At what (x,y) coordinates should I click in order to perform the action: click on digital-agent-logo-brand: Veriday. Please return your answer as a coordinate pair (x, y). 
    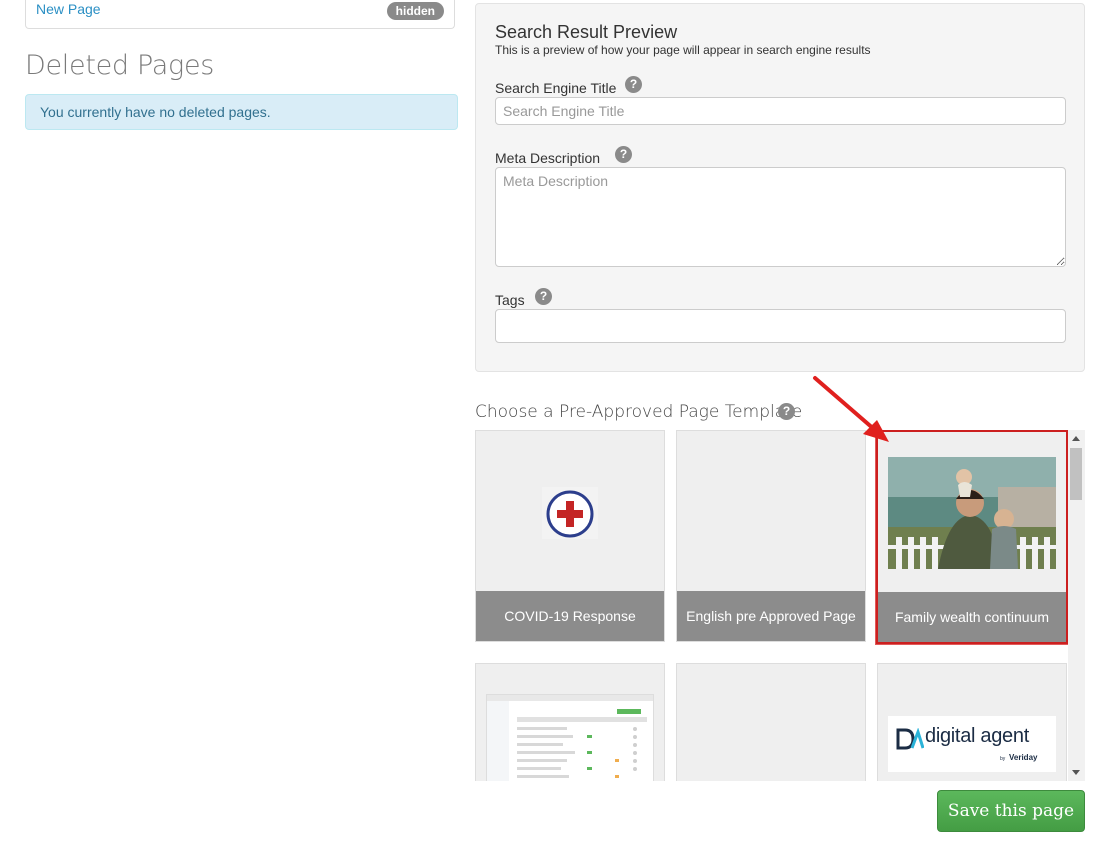
    Looking at the image, I should click on (1023, 757).